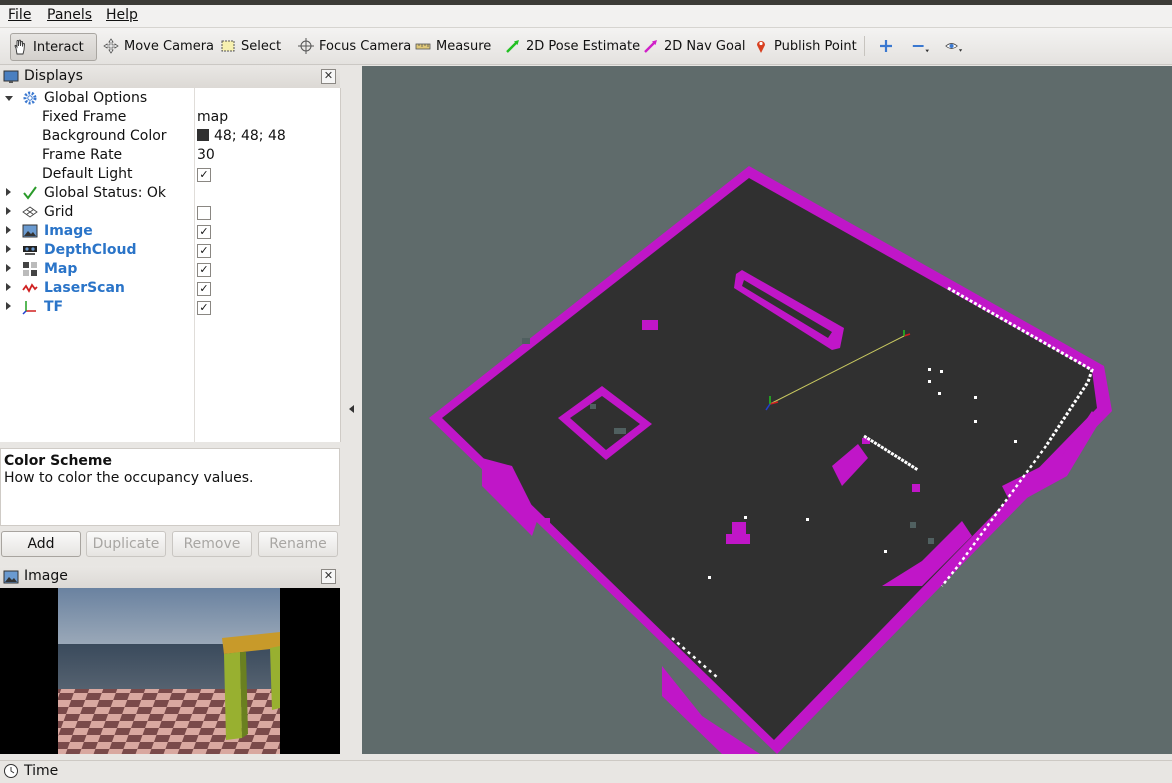 This screenshot has height=783, width=1172. I want to click on tree-row-laserscan: LaserScan ✓, so click(170, 288).